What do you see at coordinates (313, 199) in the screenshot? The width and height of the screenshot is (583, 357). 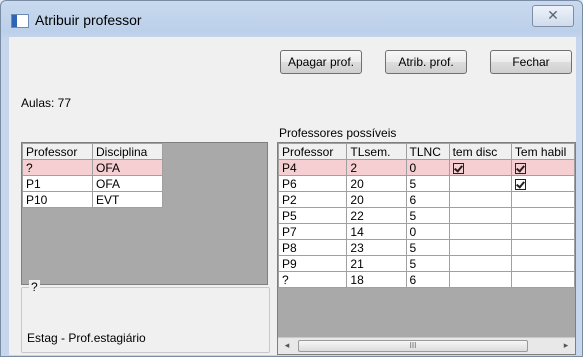 I see `cell-professor: P2` at bounding box center [313, 199].